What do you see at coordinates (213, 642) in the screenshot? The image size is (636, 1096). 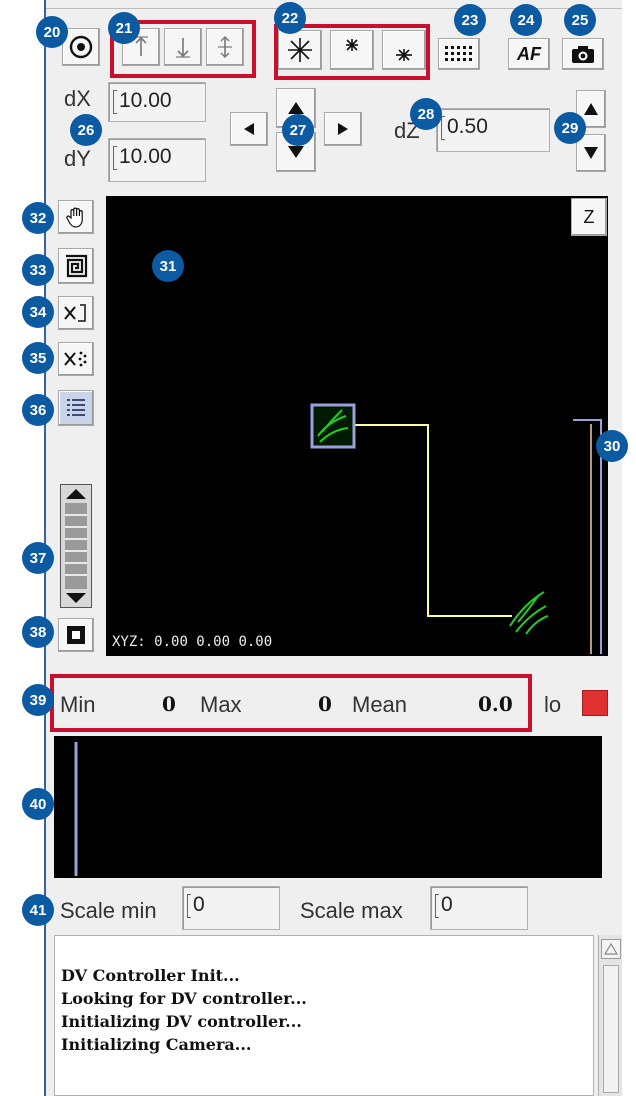 I see `xyz-value: 0.00 0.00 0.00` at bounding box center [213, 642].